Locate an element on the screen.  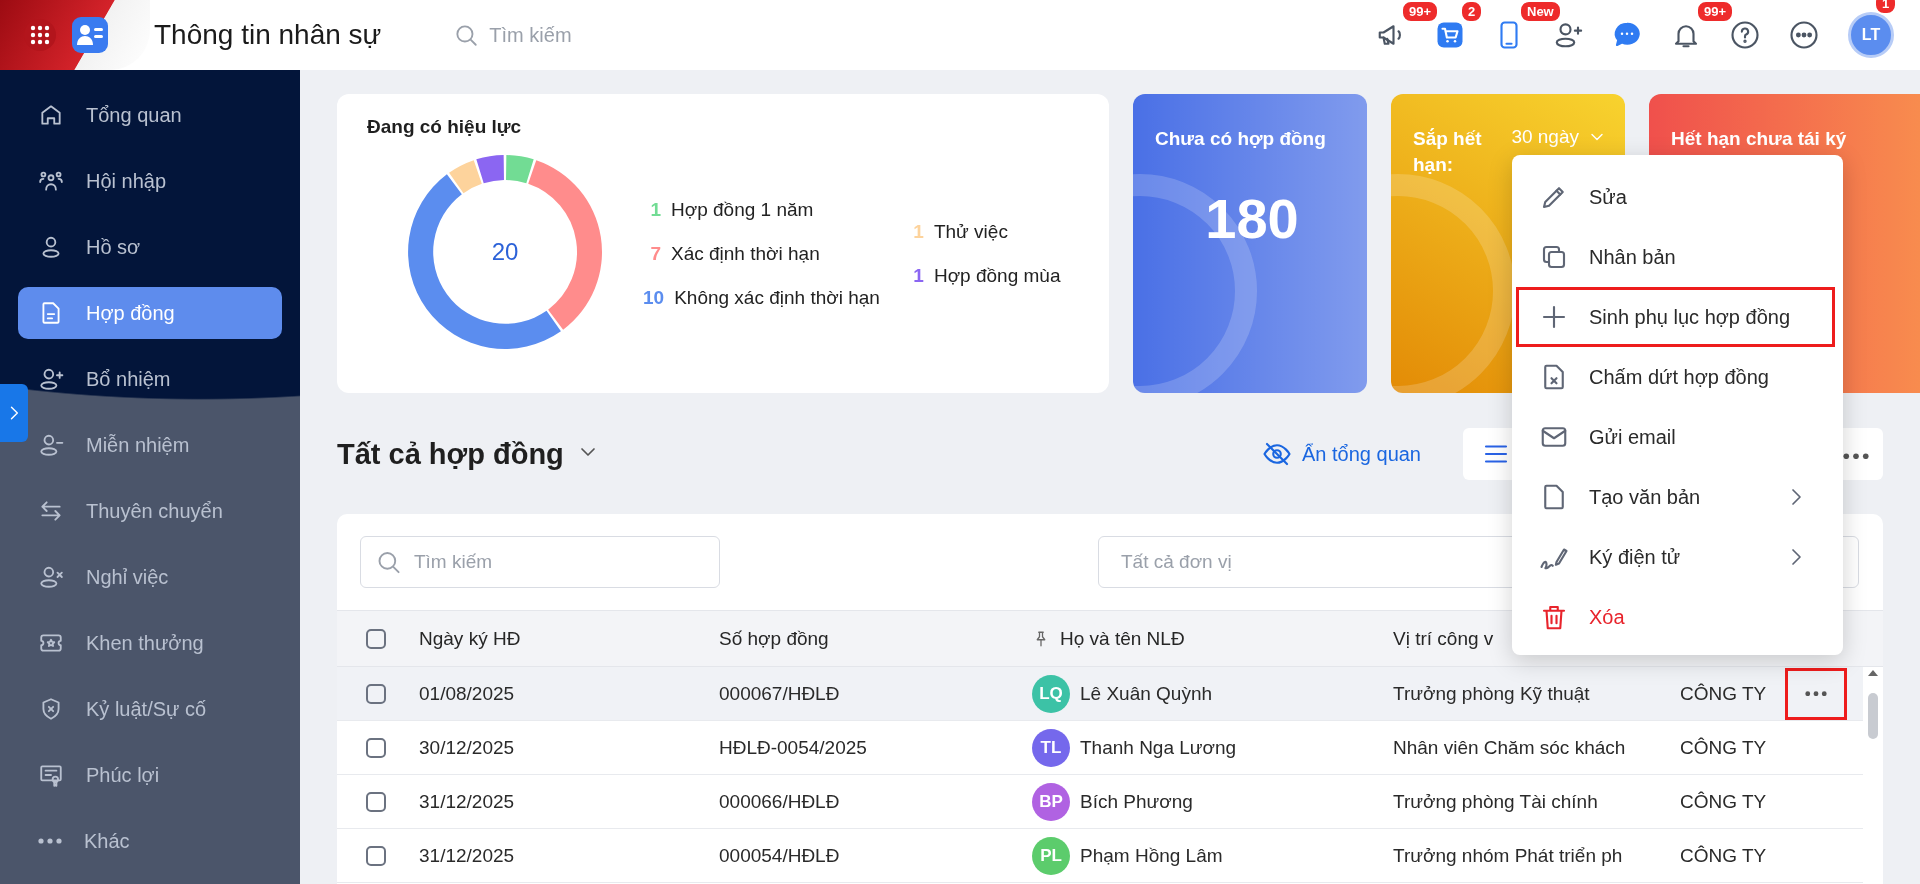
avatar: TL is located at coordinates (1051, 747).